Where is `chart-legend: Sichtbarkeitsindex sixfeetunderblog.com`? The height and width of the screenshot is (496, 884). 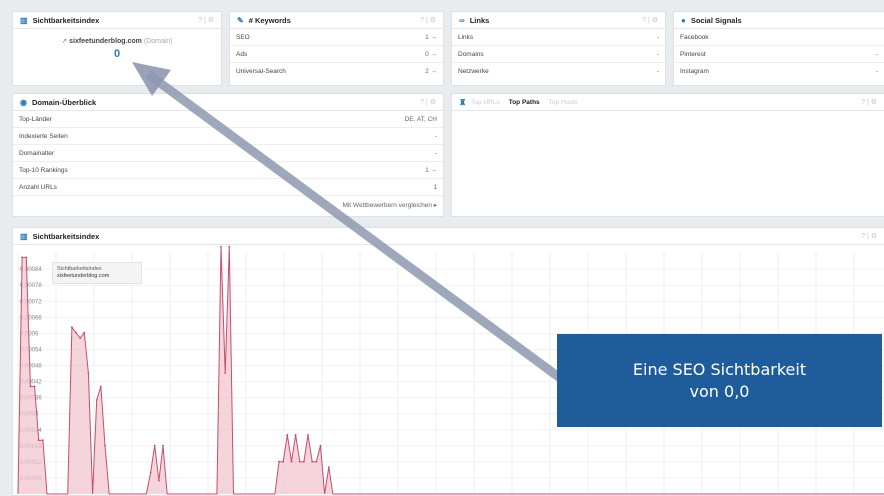
chart-legend: Sichtbarkeitsindex sixfeetunderblog.com is located at coordinates (97, 273).